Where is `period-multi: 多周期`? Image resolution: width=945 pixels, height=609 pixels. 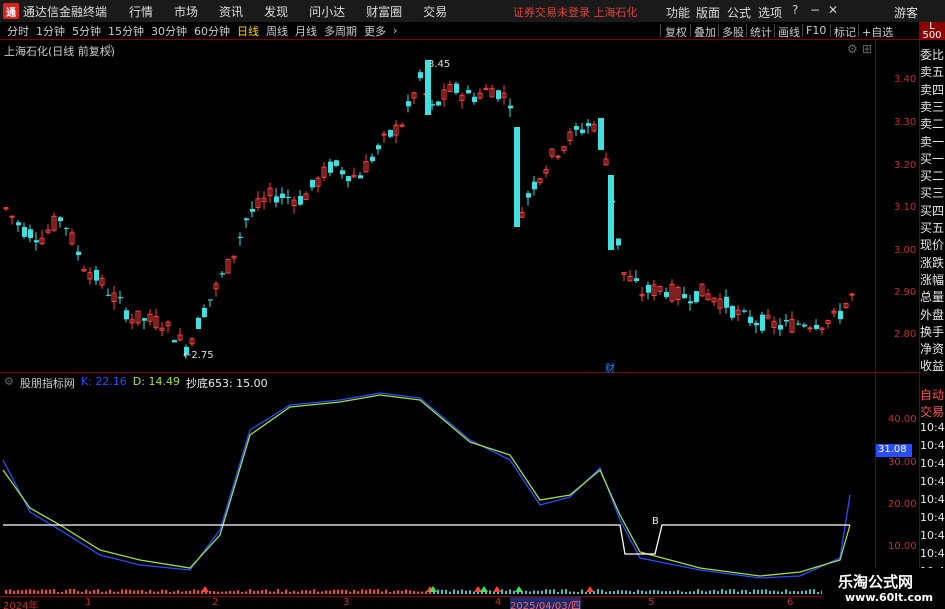 period-multi: 多周期 is located at coordinates (340, 31).